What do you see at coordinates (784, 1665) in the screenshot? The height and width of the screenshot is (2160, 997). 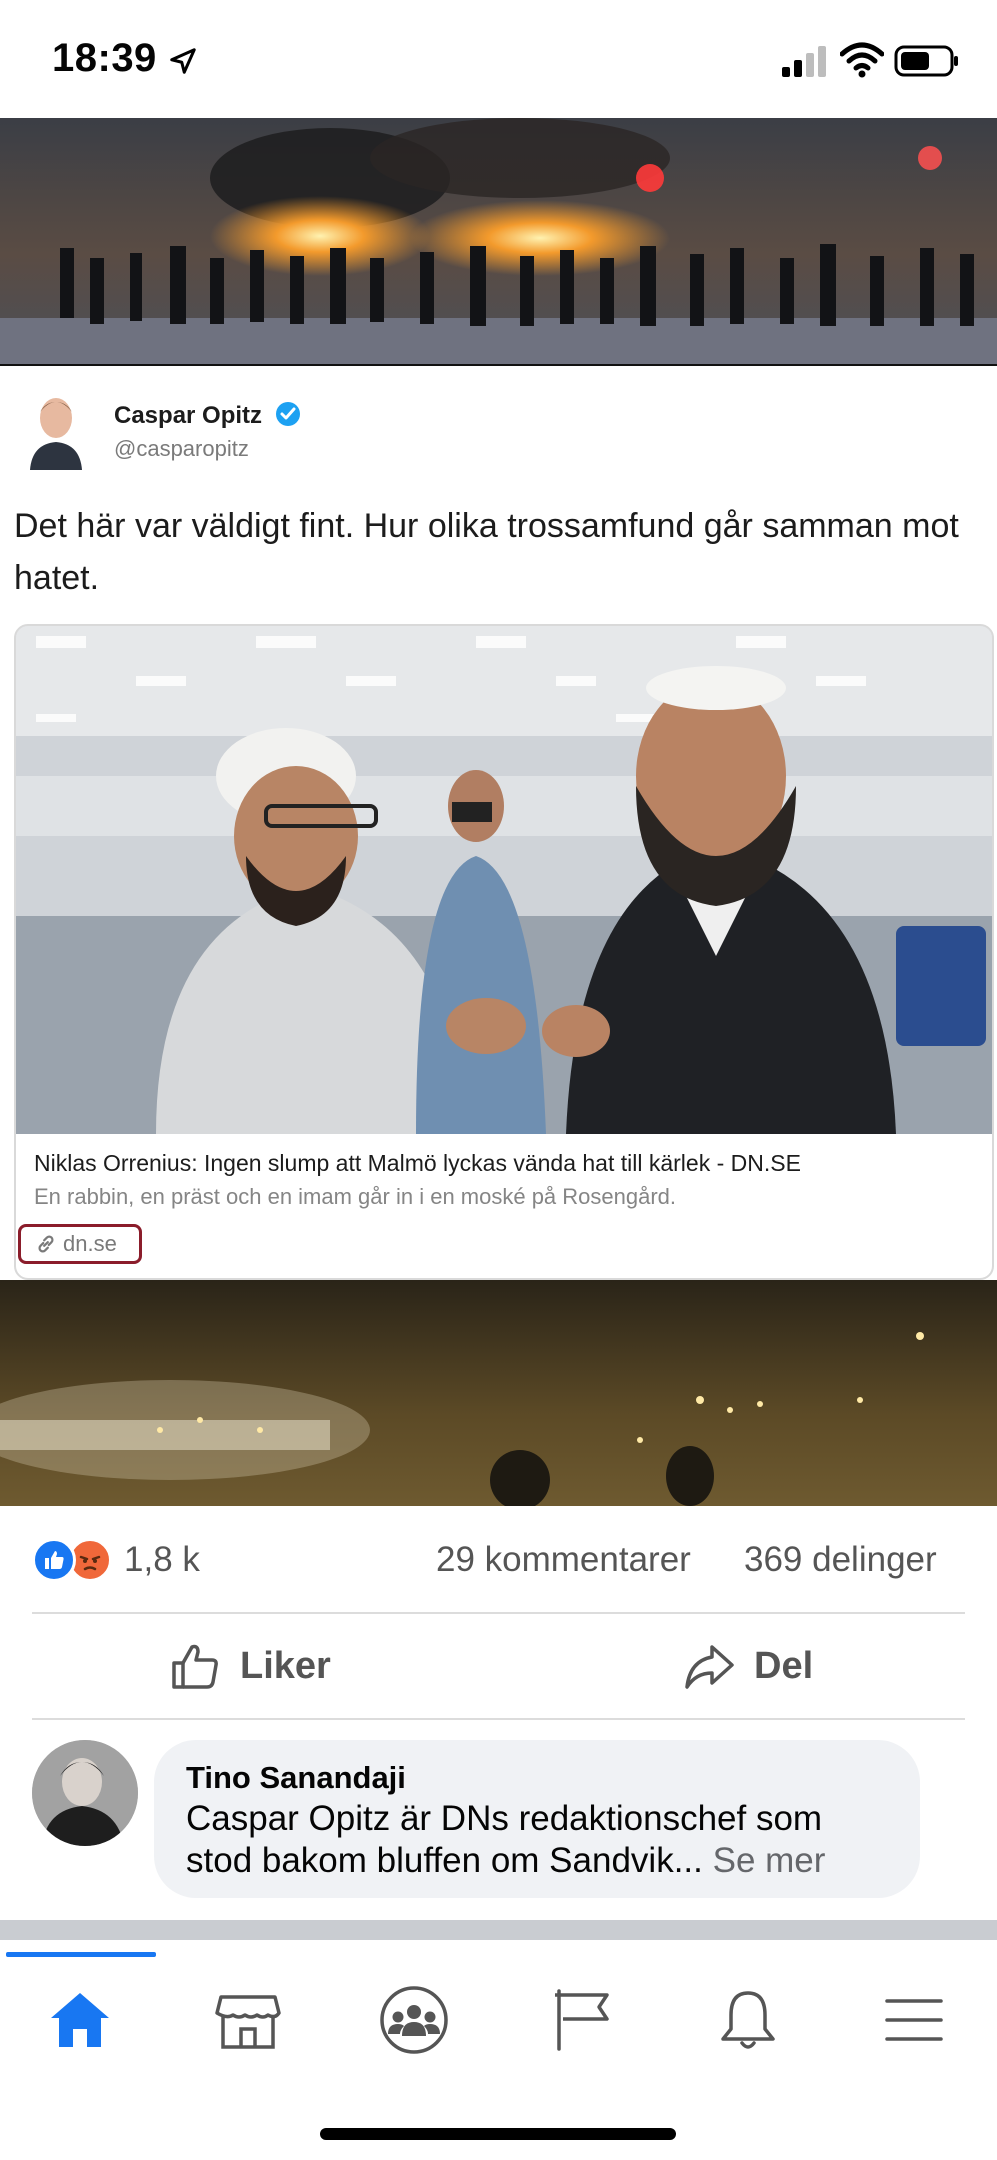 I see `share-label: Del` at bounding box center [784, 1665].